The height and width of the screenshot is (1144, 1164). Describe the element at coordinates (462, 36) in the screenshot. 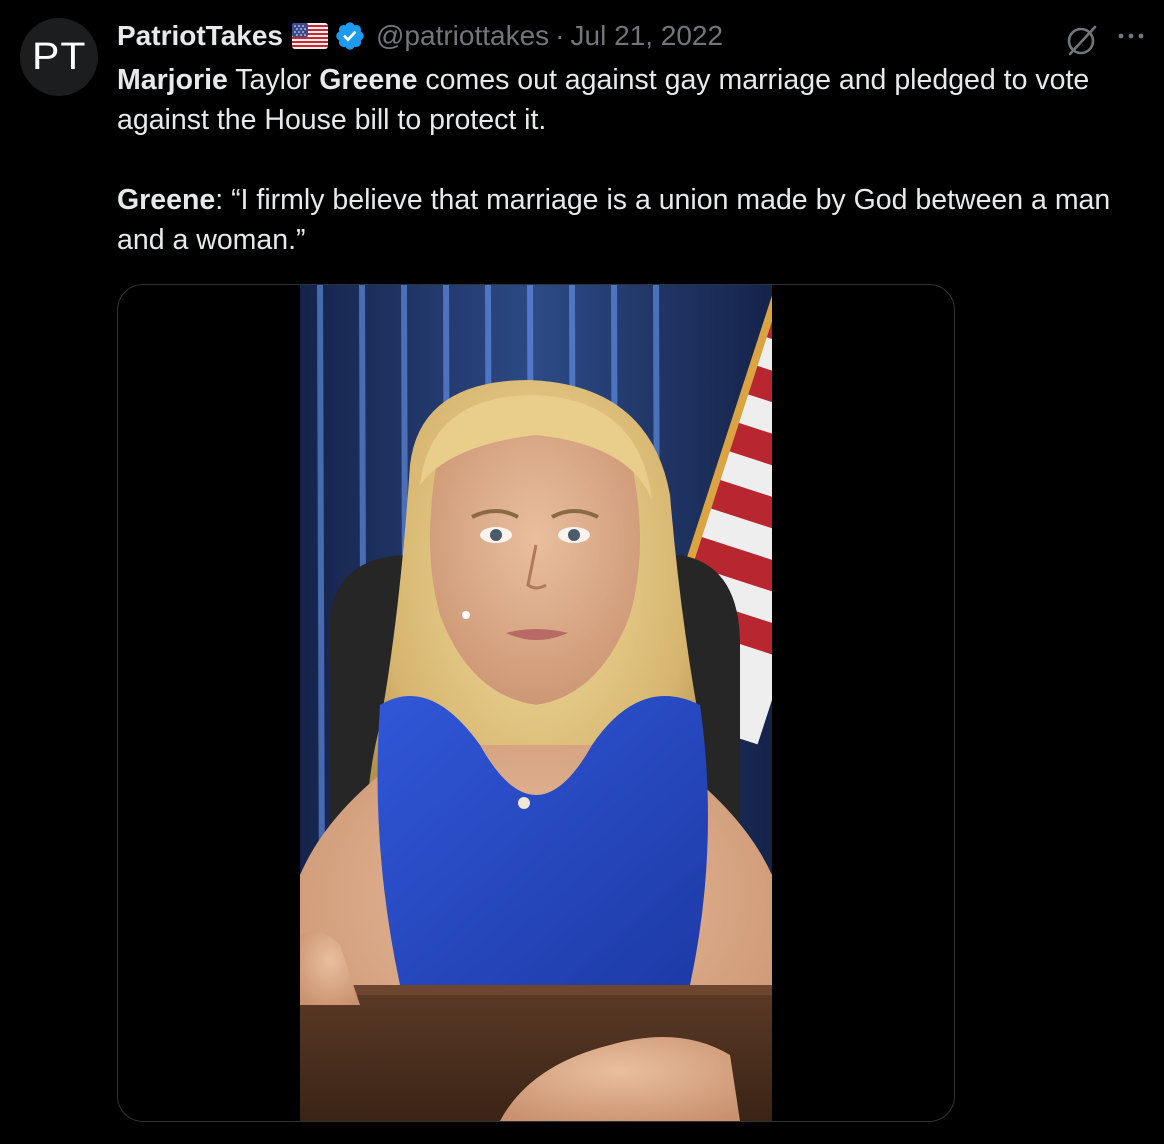

I see `user-handle: @patriottakes` at that location.